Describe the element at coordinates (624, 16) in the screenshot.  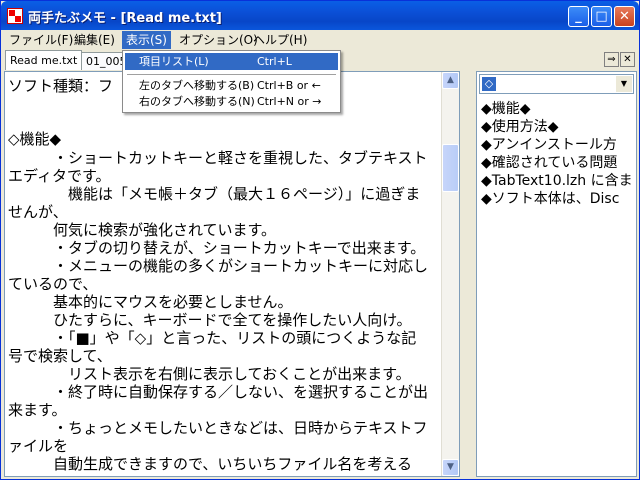
I see `close-button: ✕` at that location.